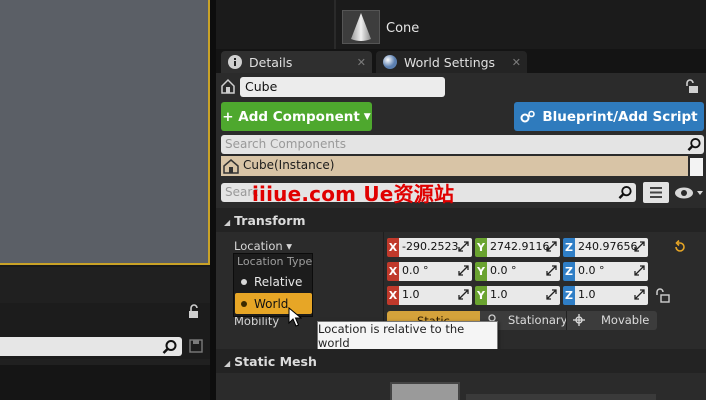 The height and width of the screenshot is (400, 706). What do you see at coordinates (461, 220) in the screenshot?
I see `transform-section-header: ◢ Transform` at bounding box center [461, 220].